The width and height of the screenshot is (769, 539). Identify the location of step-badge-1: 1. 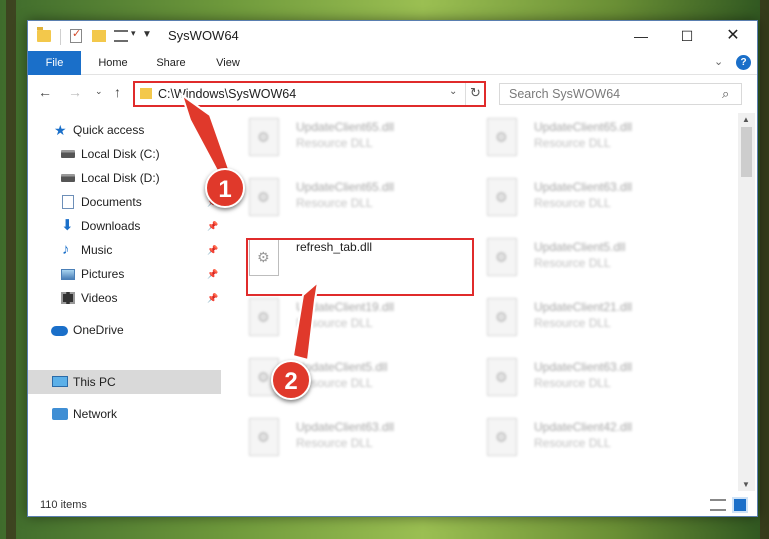
(225, 188).